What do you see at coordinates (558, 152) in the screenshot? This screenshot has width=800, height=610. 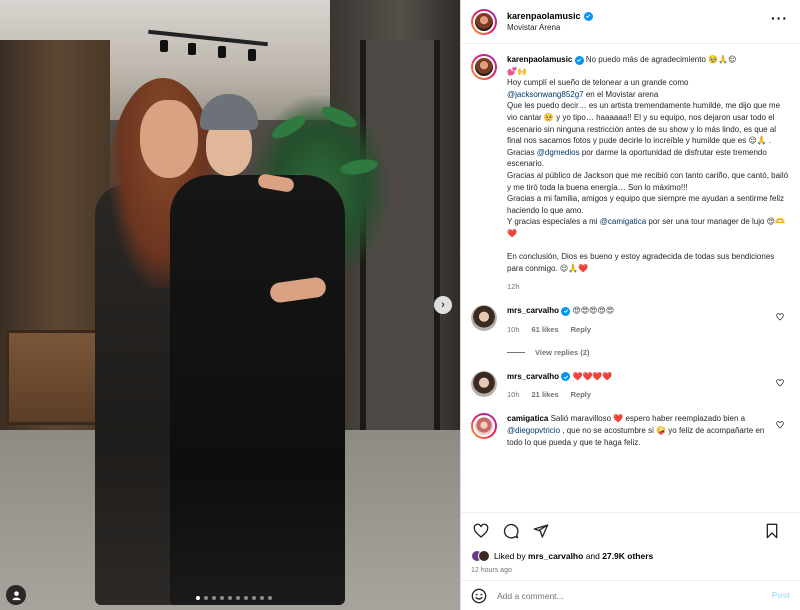 I see `mention-link: @dgmedios` at bounding box center [558, 152].